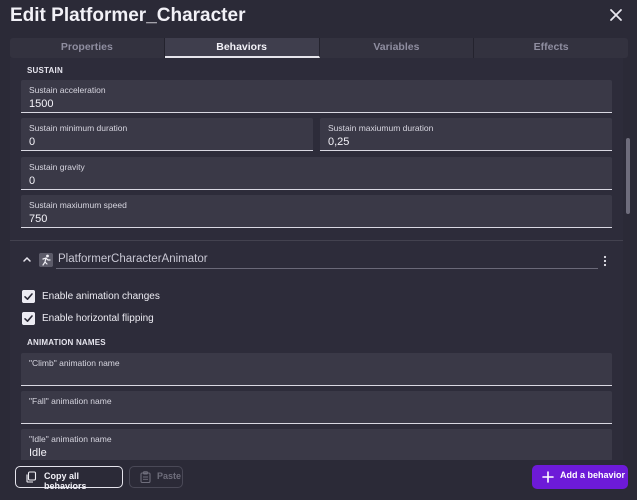  Describe the element at coordinates (551, 48) in the screenshot. I see `tab-effects: Effects` at that location.